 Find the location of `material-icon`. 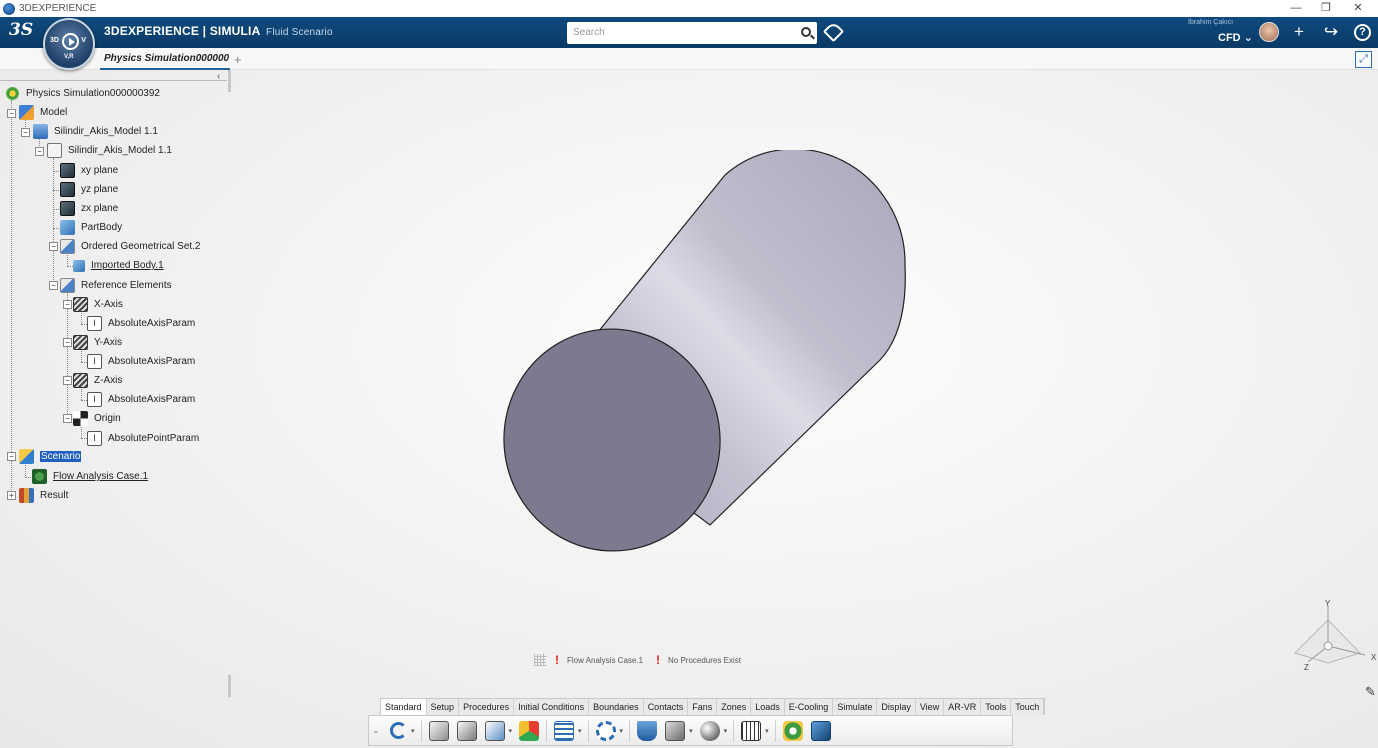

material-icon is located at coordinates (529, 730).